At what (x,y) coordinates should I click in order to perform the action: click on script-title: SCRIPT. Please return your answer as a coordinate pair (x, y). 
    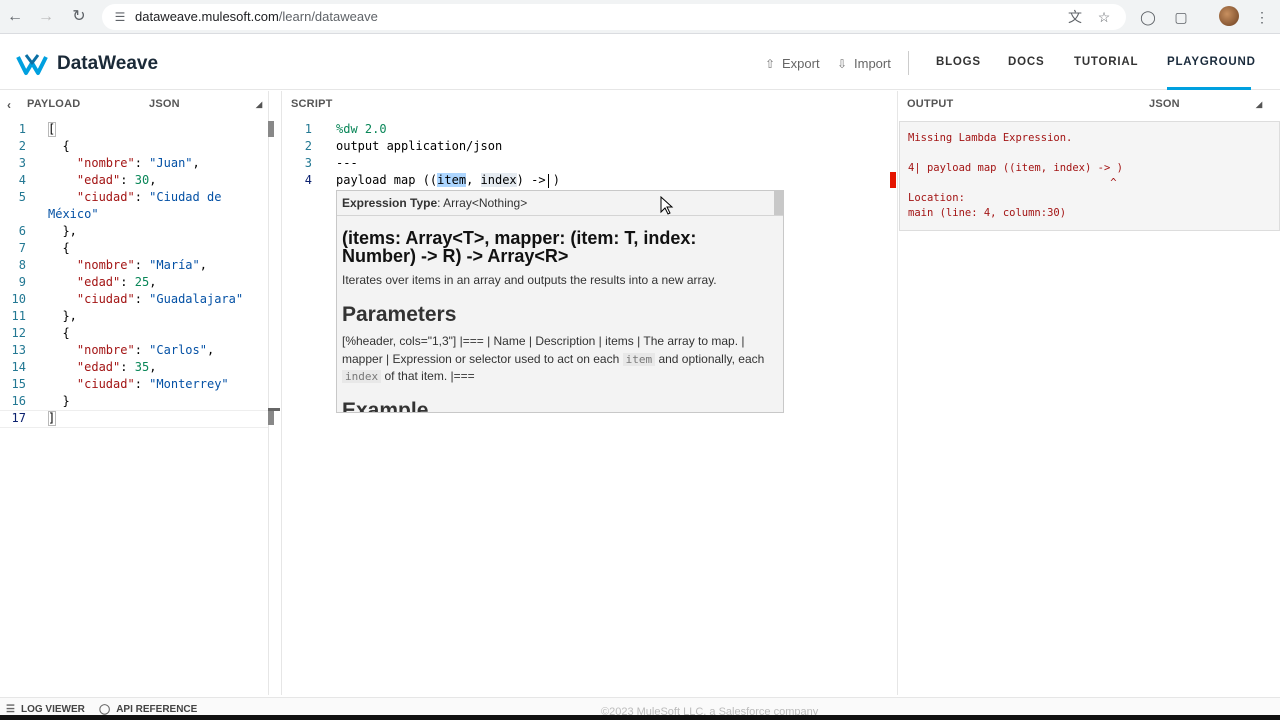
    Looking at the image, I should click on (312, 104).